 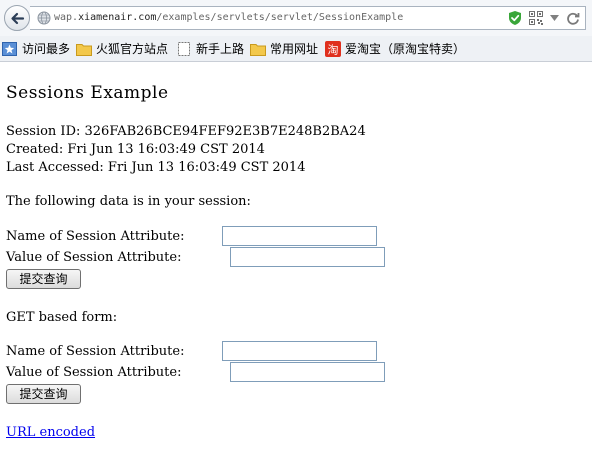 I want to click on taobao-icon: 淘, so click(x=333, y=49).